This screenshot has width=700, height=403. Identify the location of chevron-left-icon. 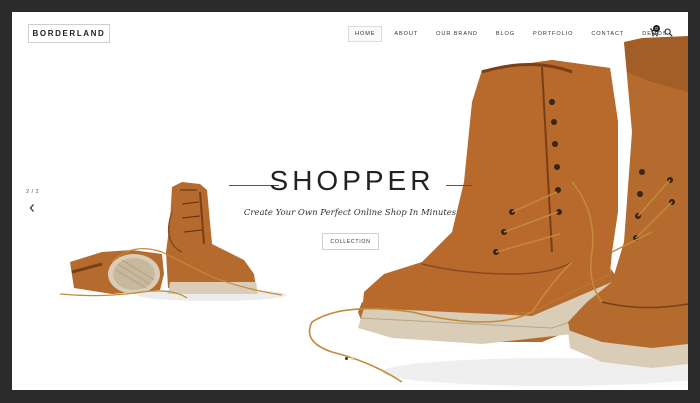
(32, 208).